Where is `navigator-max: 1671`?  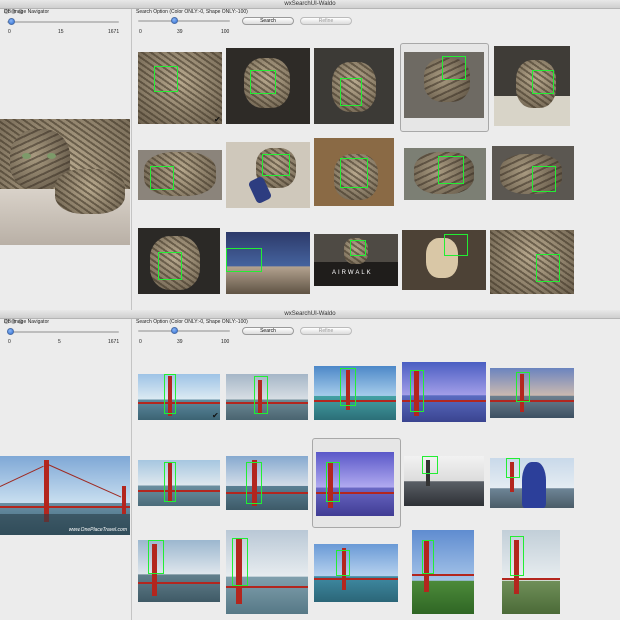 navigator-max: 1671 is located at coordinates (114, 32).